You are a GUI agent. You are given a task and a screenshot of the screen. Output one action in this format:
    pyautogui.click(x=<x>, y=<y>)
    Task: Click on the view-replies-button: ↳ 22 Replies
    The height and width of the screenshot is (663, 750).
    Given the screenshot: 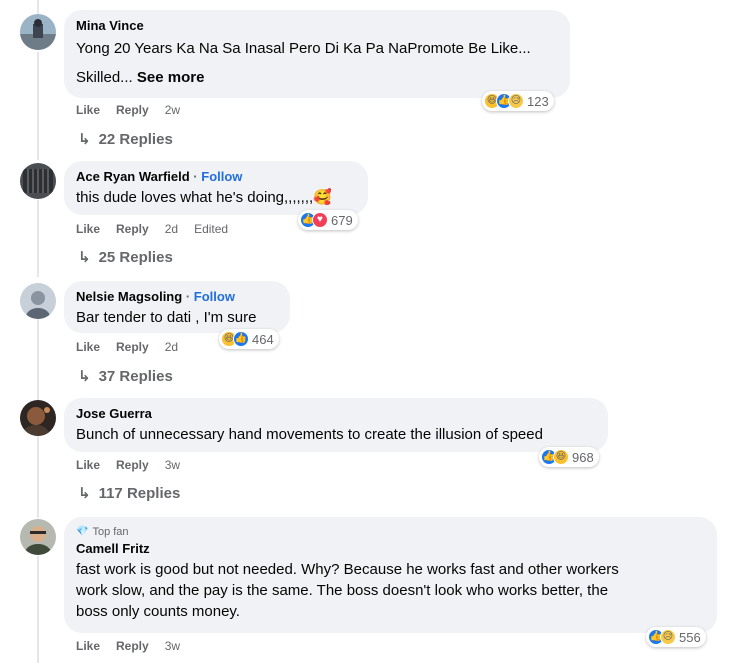 What is the action you would take?
    pyautogui.click(x=125, y=139)
    